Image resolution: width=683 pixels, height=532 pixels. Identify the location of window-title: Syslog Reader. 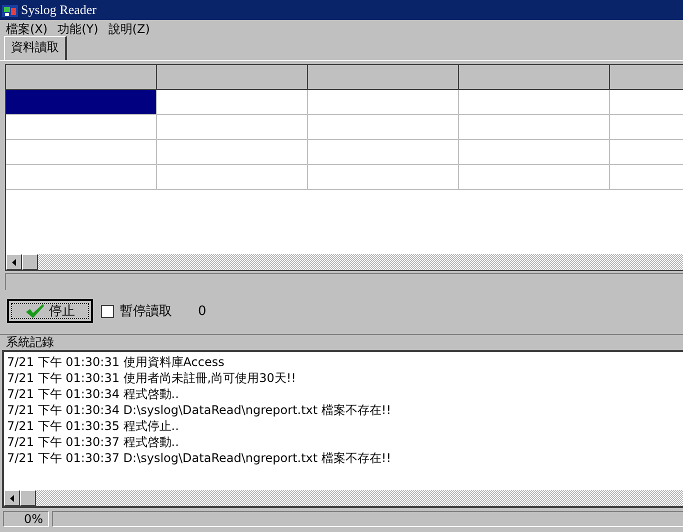
(58, 10).